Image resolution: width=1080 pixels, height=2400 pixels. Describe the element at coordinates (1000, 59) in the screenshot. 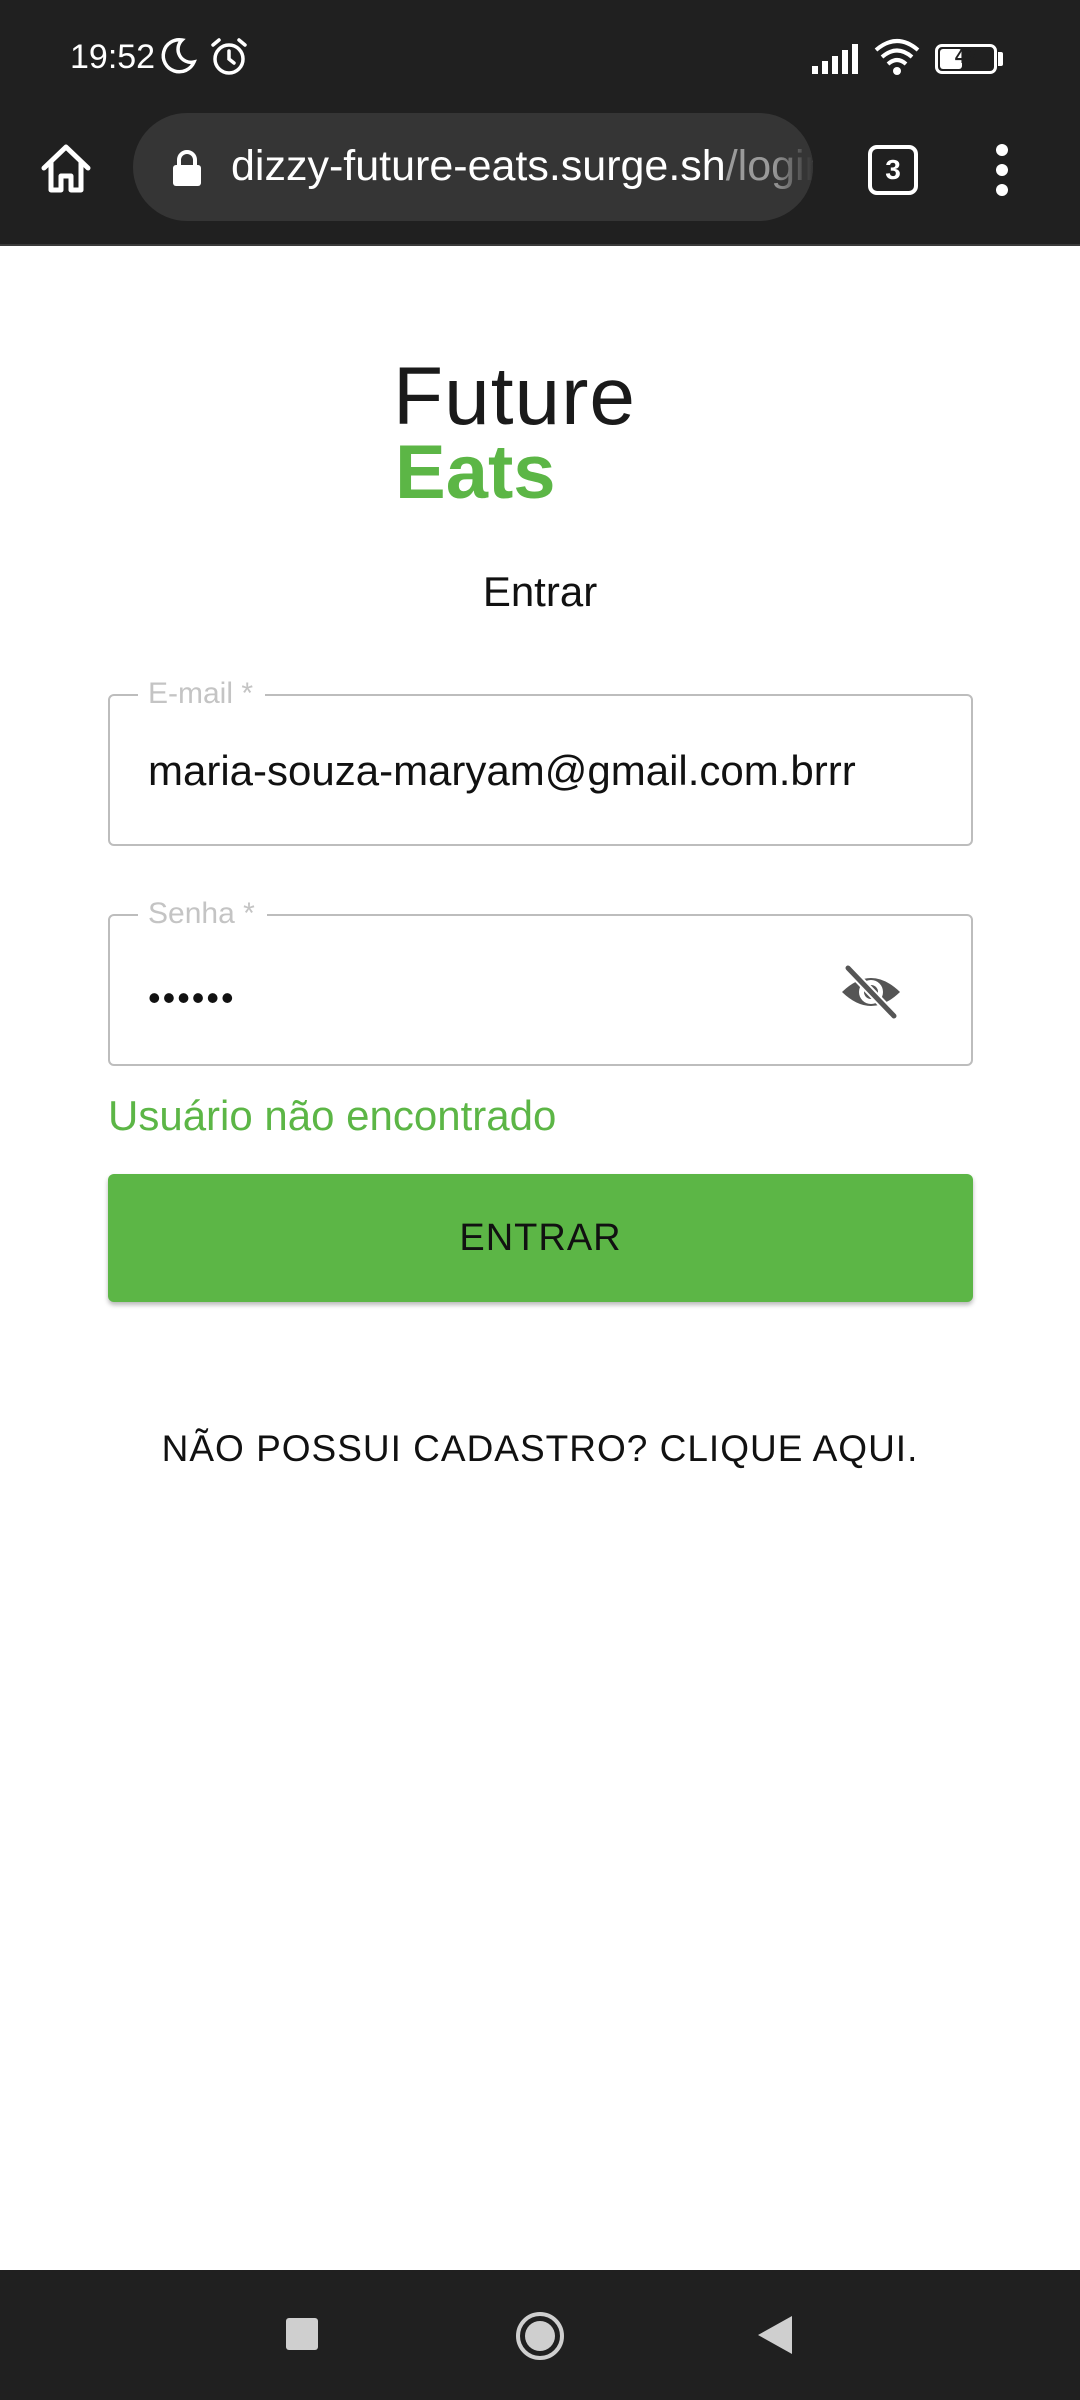

I see `battery-tip` at that location.